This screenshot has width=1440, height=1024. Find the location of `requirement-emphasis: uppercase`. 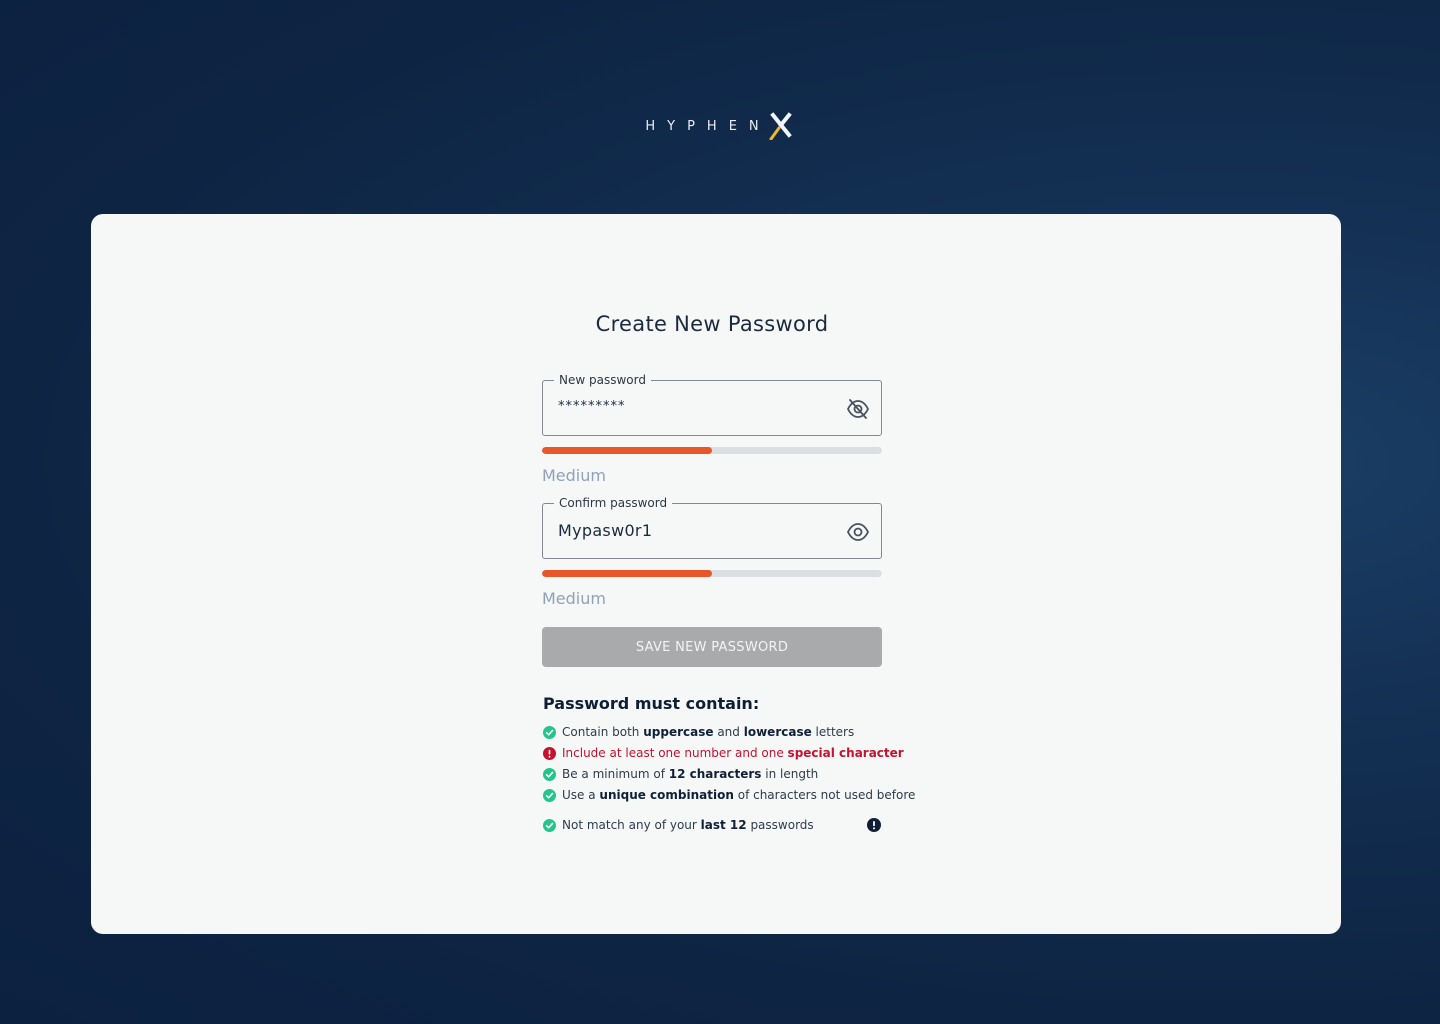

requirement-emphasis: uppercase is located at coordinates (678, 732).